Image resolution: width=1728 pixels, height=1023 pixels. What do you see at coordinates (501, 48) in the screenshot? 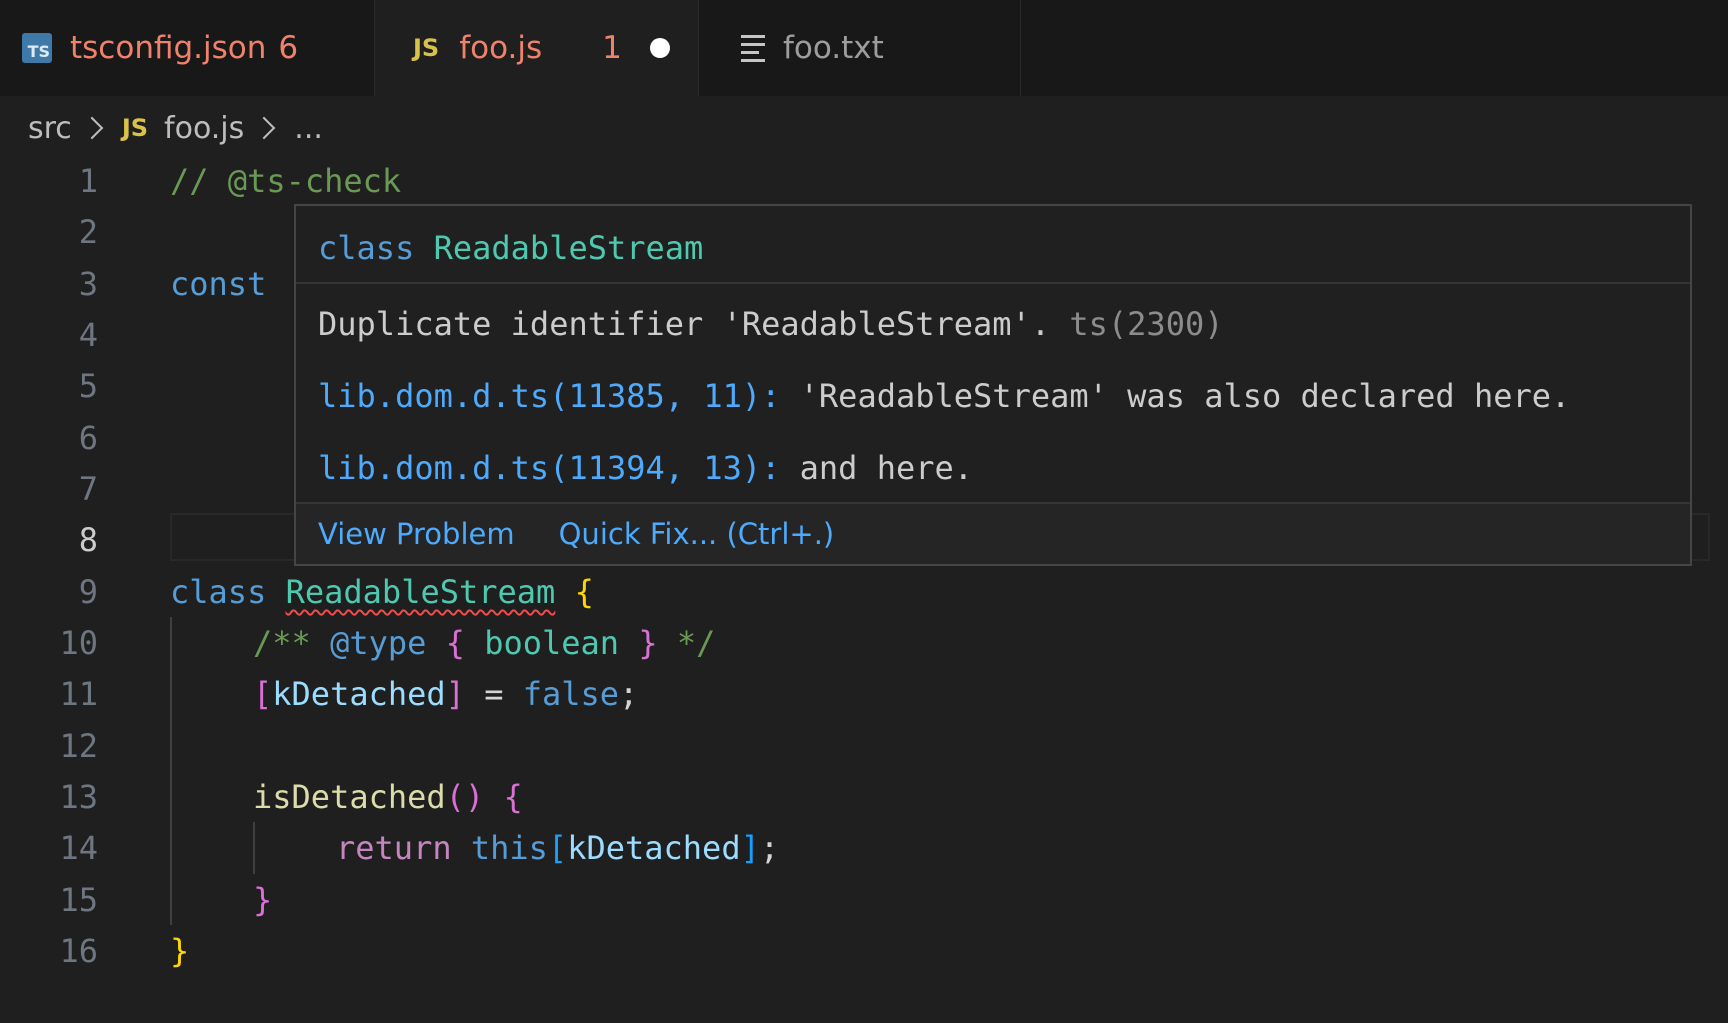
I see `tab-label: foo.js` at bounding box center [501, 48].